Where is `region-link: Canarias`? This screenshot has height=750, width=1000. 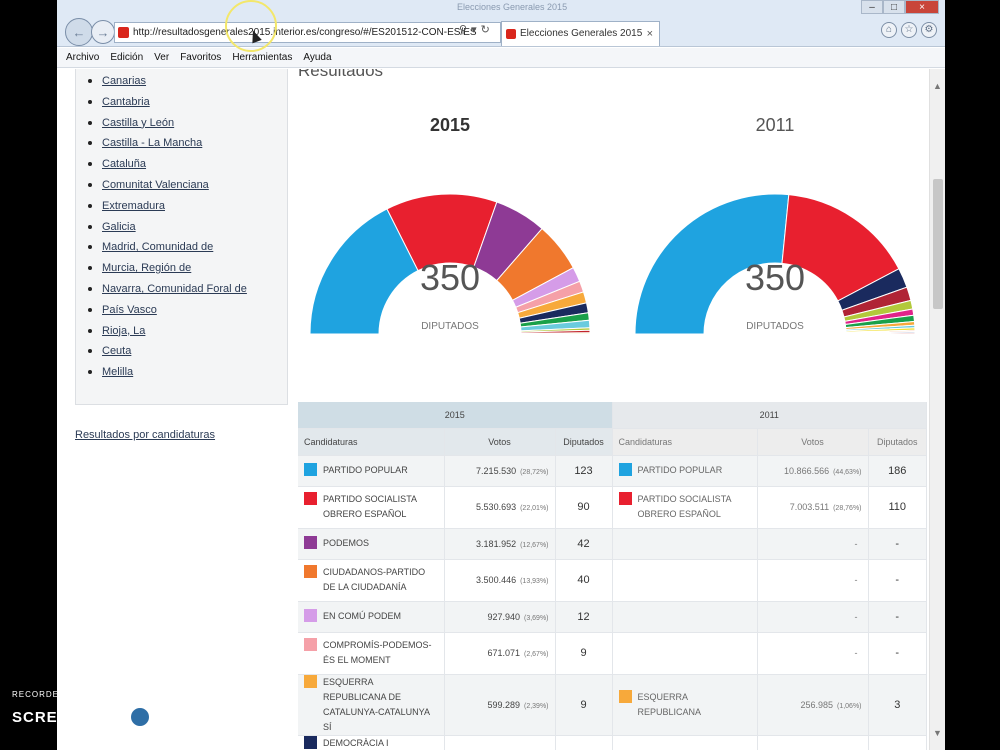 region-link: Canarias is located at coordinates (124, 81).